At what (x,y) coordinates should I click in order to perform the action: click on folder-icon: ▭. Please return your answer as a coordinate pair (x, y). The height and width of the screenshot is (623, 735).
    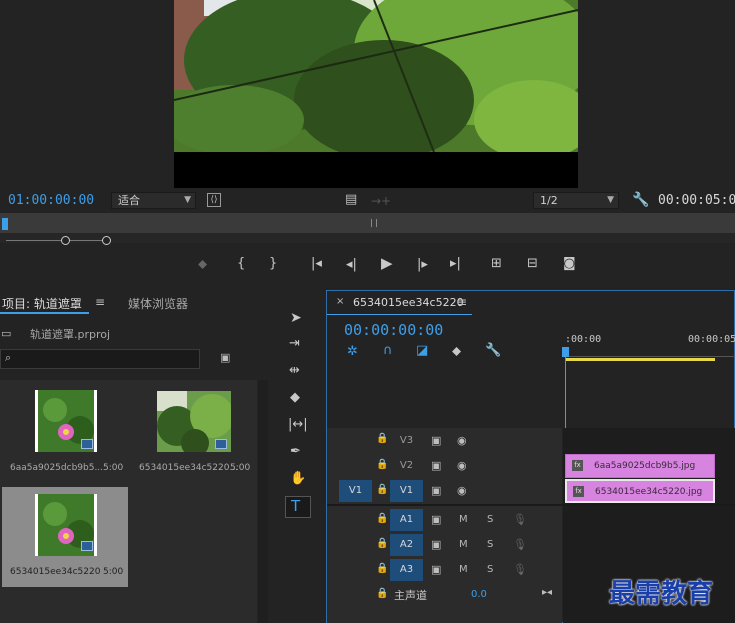
    Looking at the image, I should click on (6, 333).